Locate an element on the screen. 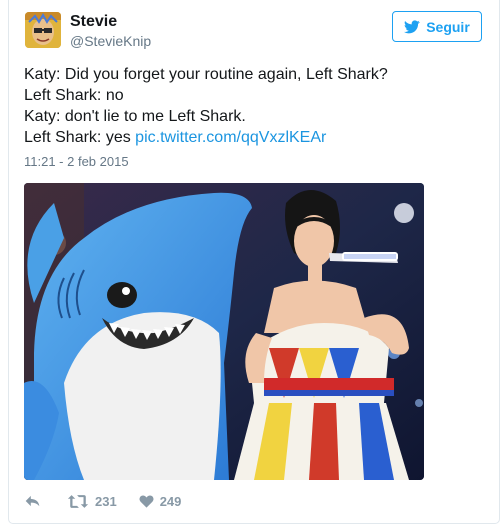 This screenshot has width=504, height=527. twitter-bird-icon is located at coordinates (412, 26).